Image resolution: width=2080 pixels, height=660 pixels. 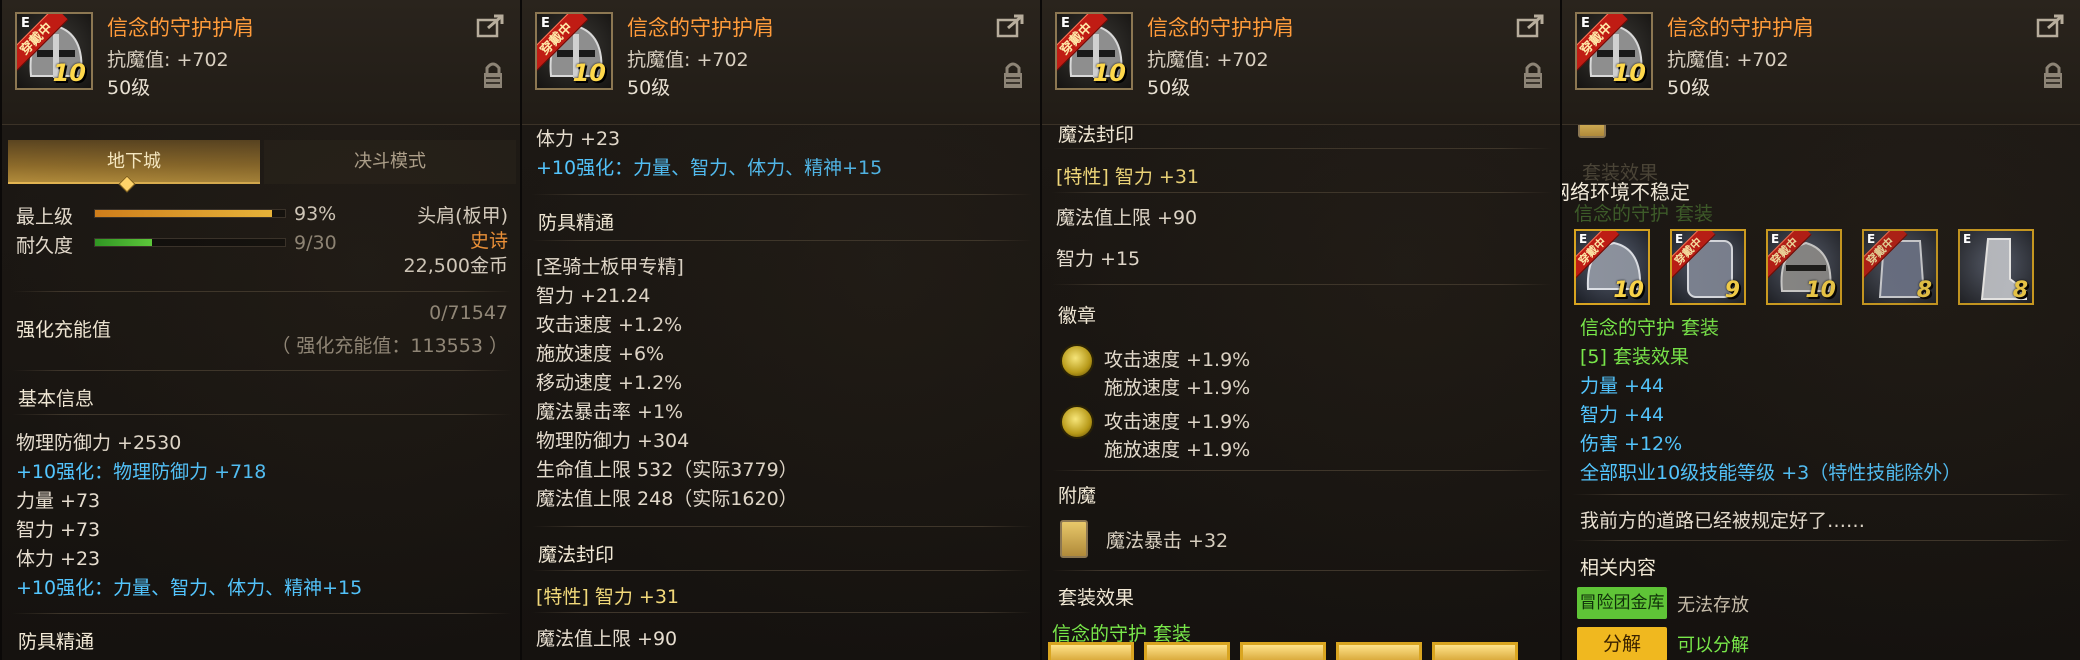 I want to click on related-title: 相关内容, so click(x=1618, y=568).